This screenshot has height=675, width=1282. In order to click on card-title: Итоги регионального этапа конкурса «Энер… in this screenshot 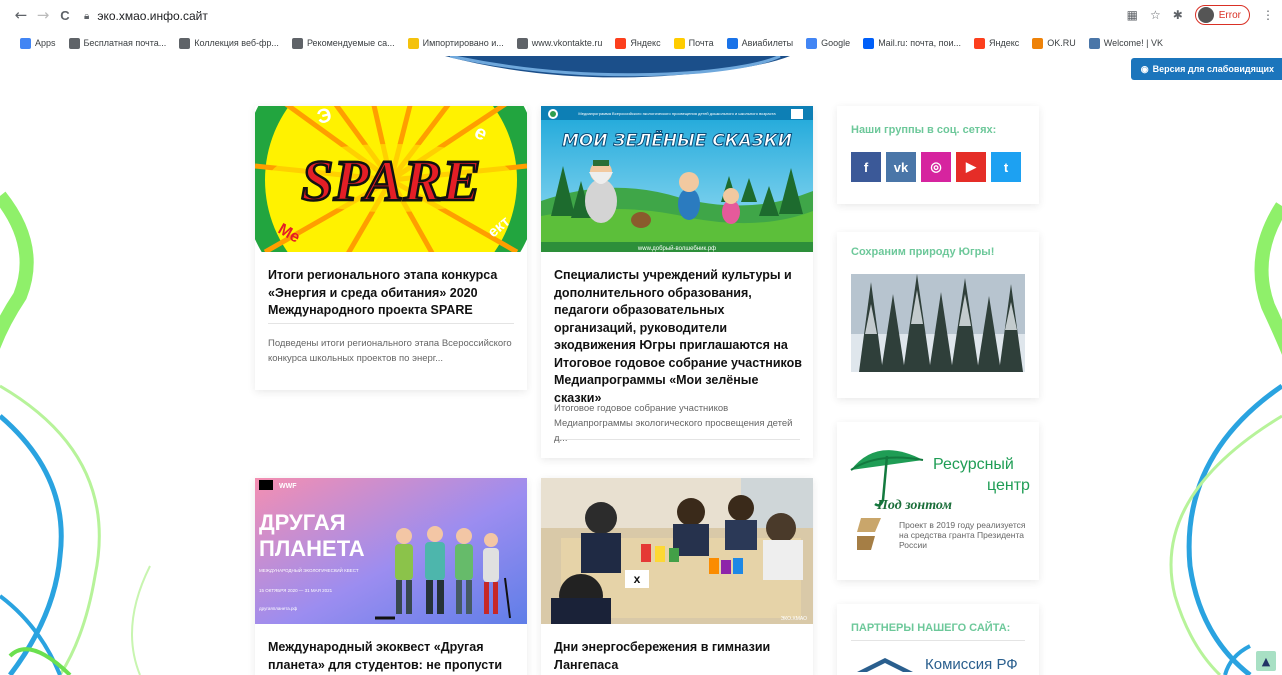, I will do `click(393, 293)`.